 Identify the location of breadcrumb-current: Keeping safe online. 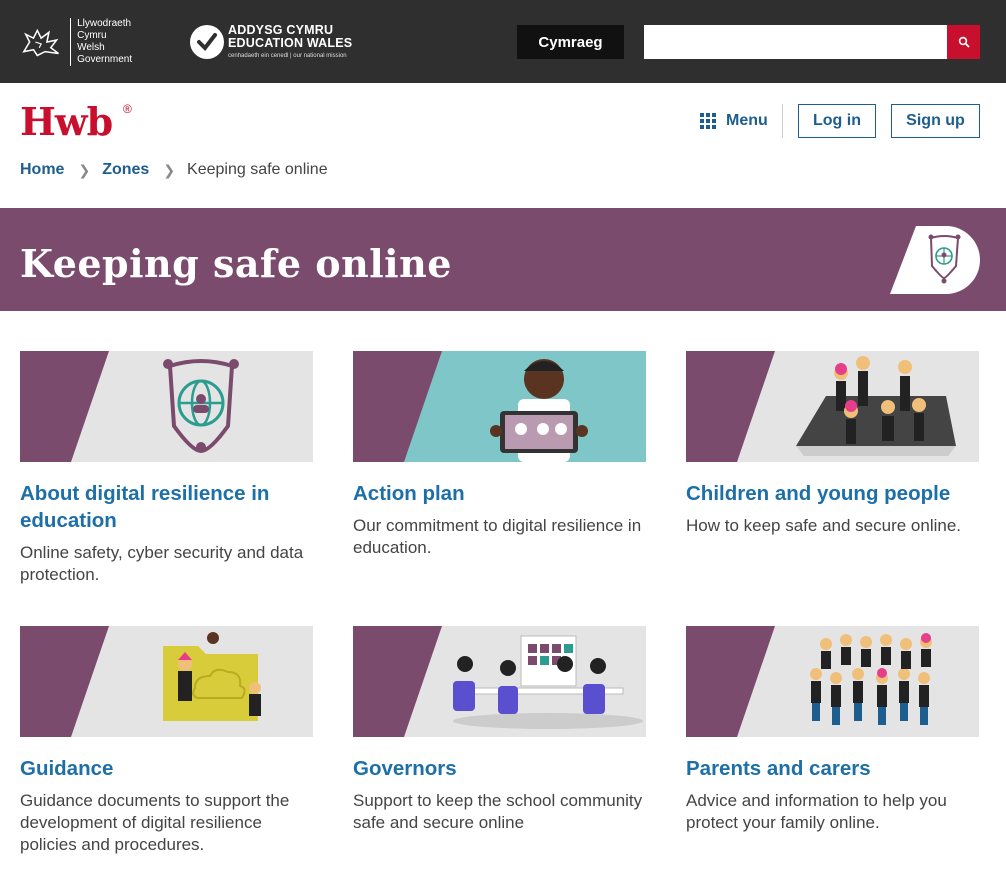
(257, 169).